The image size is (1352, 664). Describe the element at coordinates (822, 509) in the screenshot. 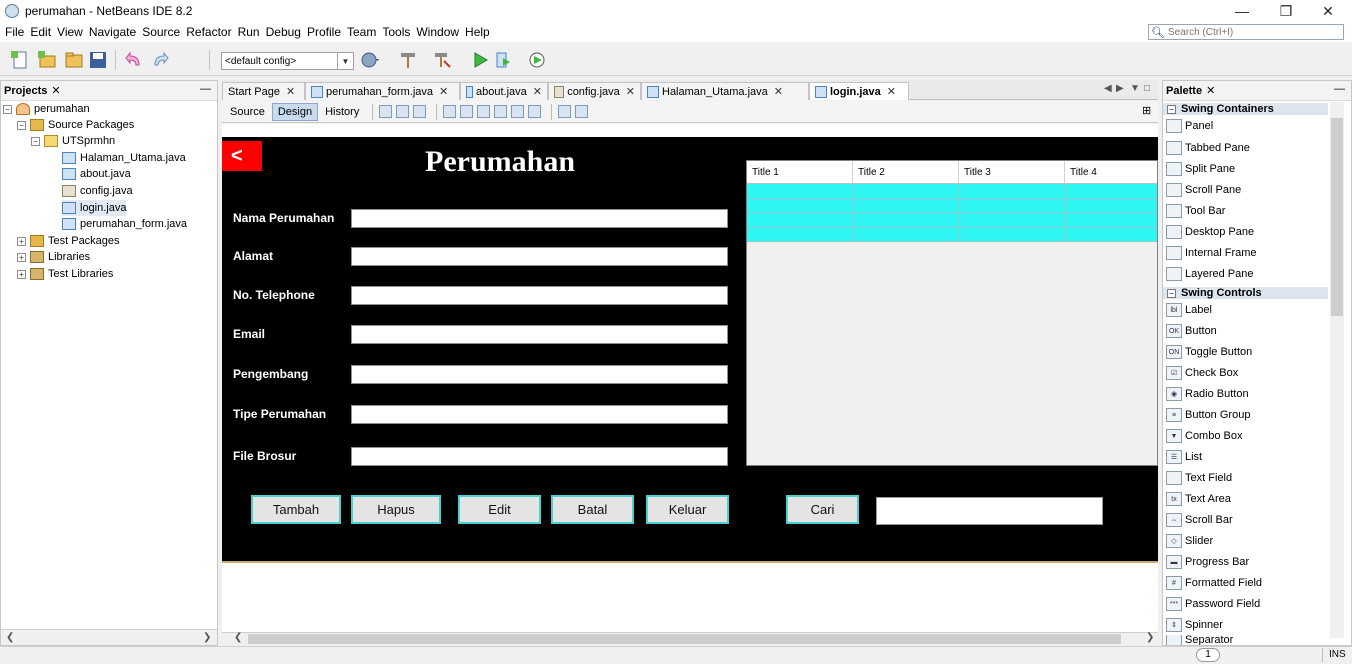

I see `cari-button: Cari` at that location.